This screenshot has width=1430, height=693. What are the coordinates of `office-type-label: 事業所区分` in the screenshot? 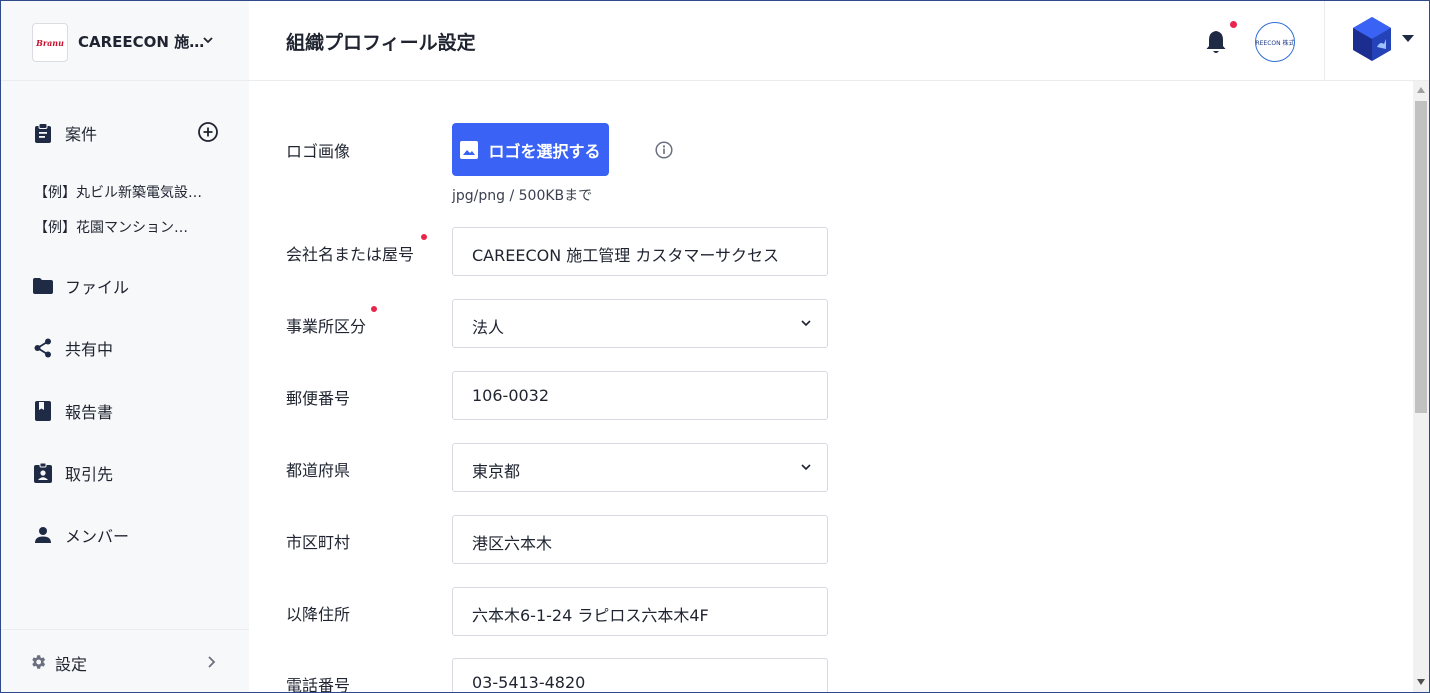 It's located at (326, 326).